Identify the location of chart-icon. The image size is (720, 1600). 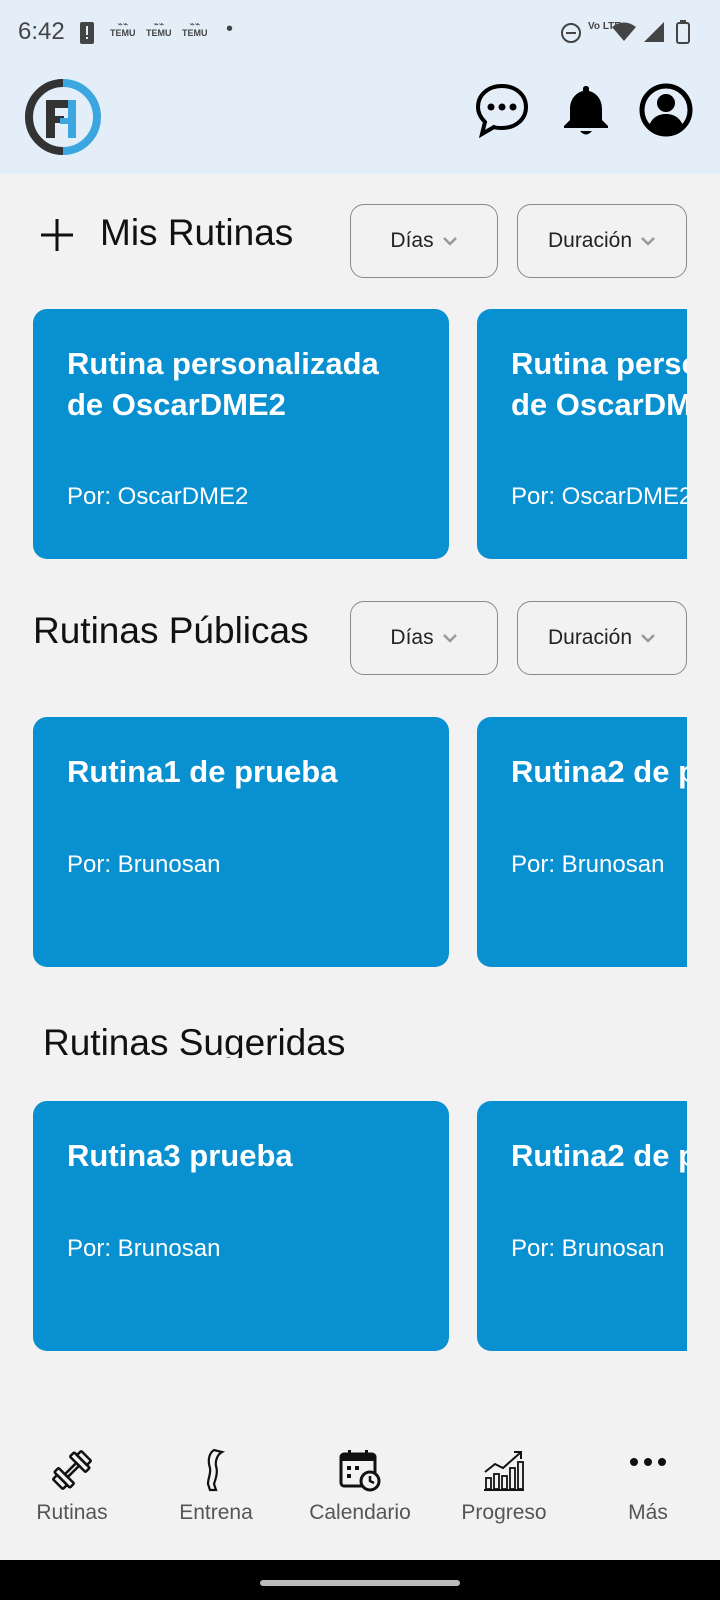
(504, 1471).